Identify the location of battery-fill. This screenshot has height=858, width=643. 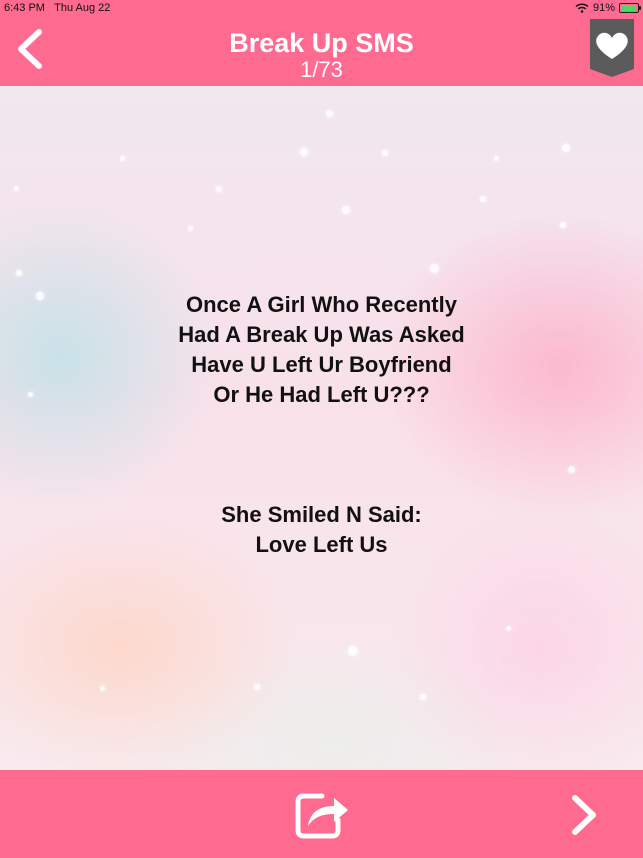
(628, 8).